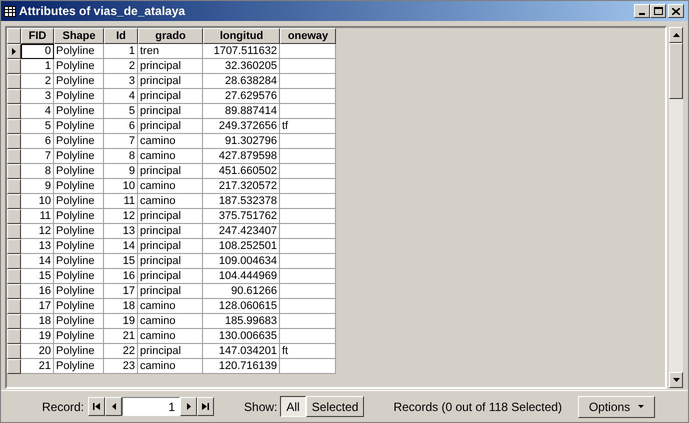 The image size is (689, 423). Describe the element at coordinates (676, 11) in the screenshot. I see `close-button` at that location.